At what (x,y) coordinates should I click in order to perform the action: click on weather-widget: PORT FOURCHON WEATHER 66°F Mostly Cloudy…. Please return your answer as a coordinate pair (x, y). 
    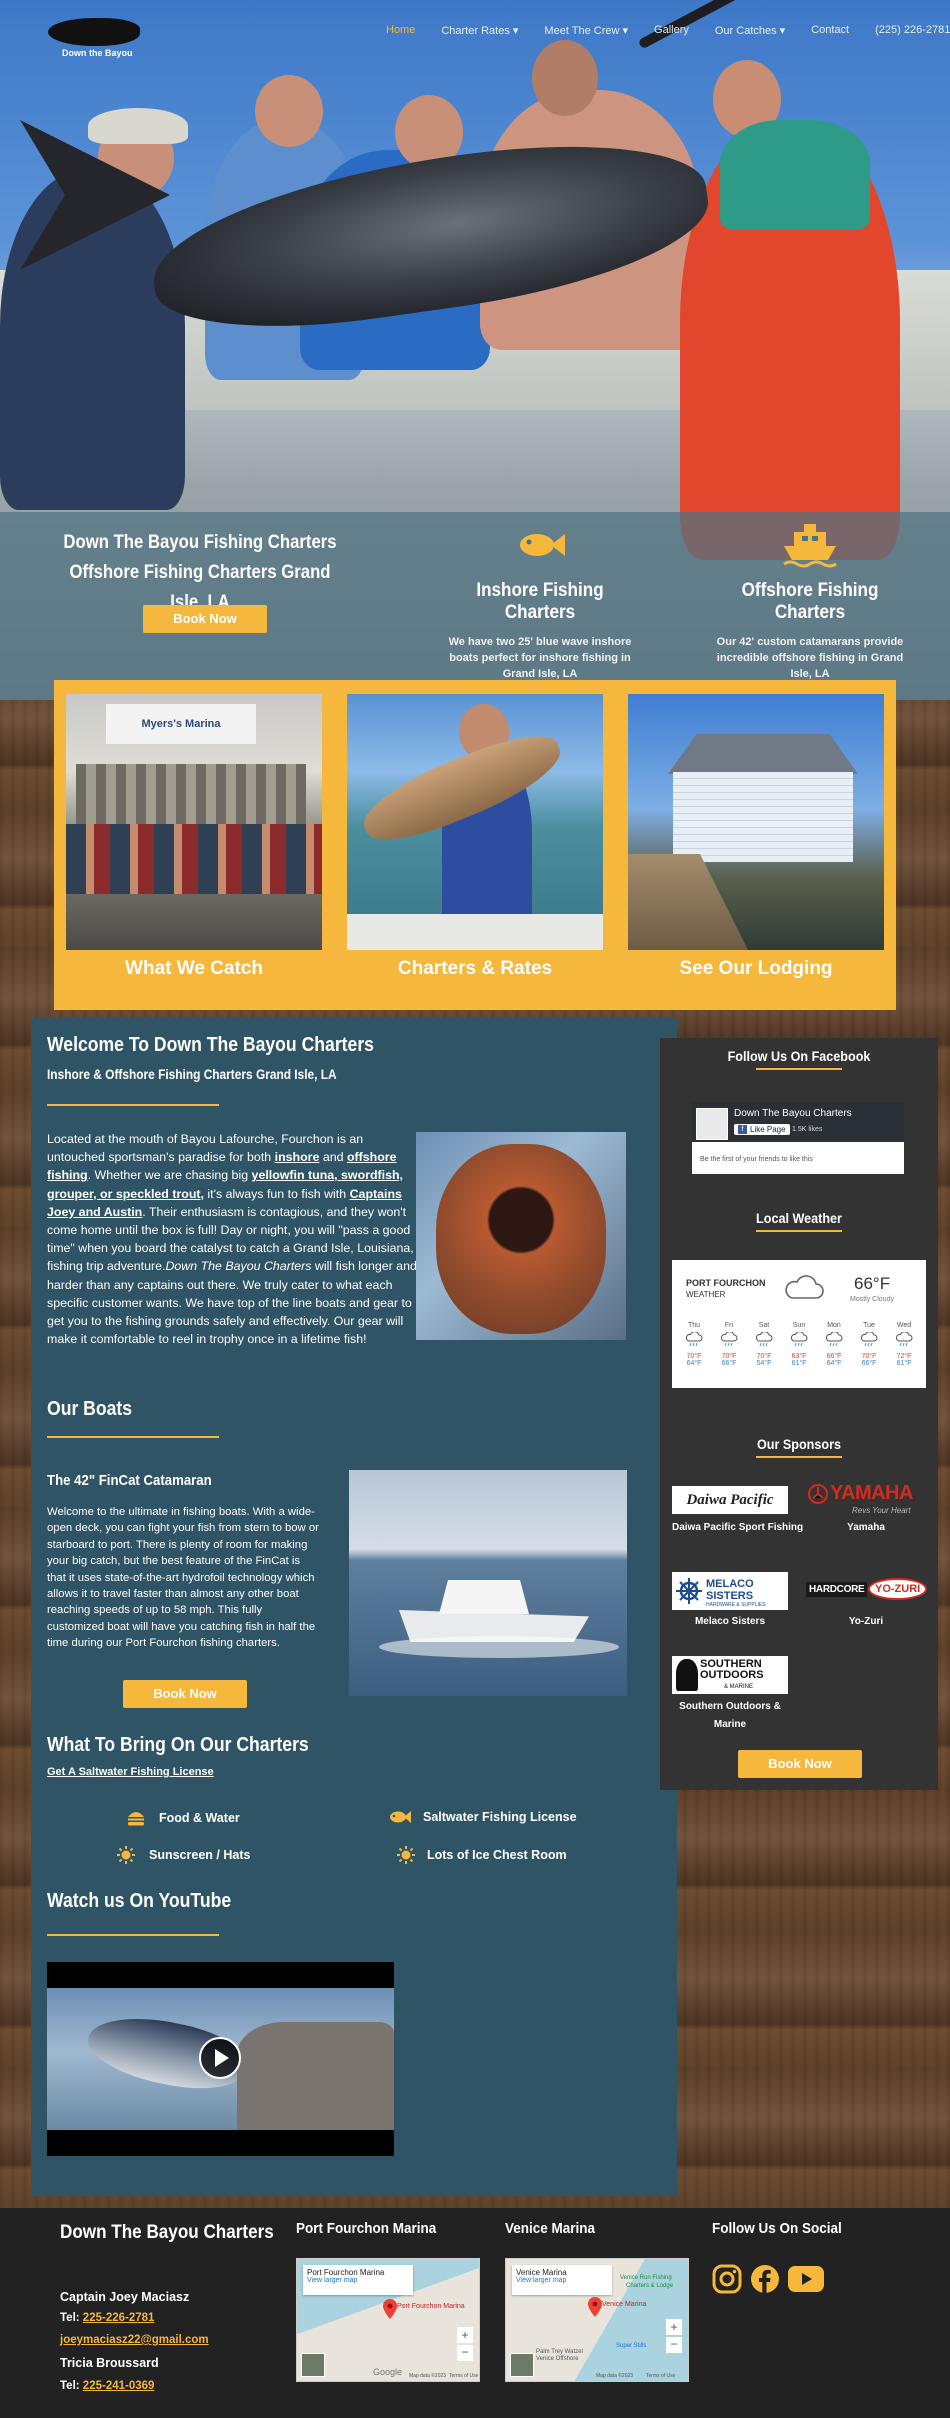
    Looking at the image, I should click on (799, 1324).